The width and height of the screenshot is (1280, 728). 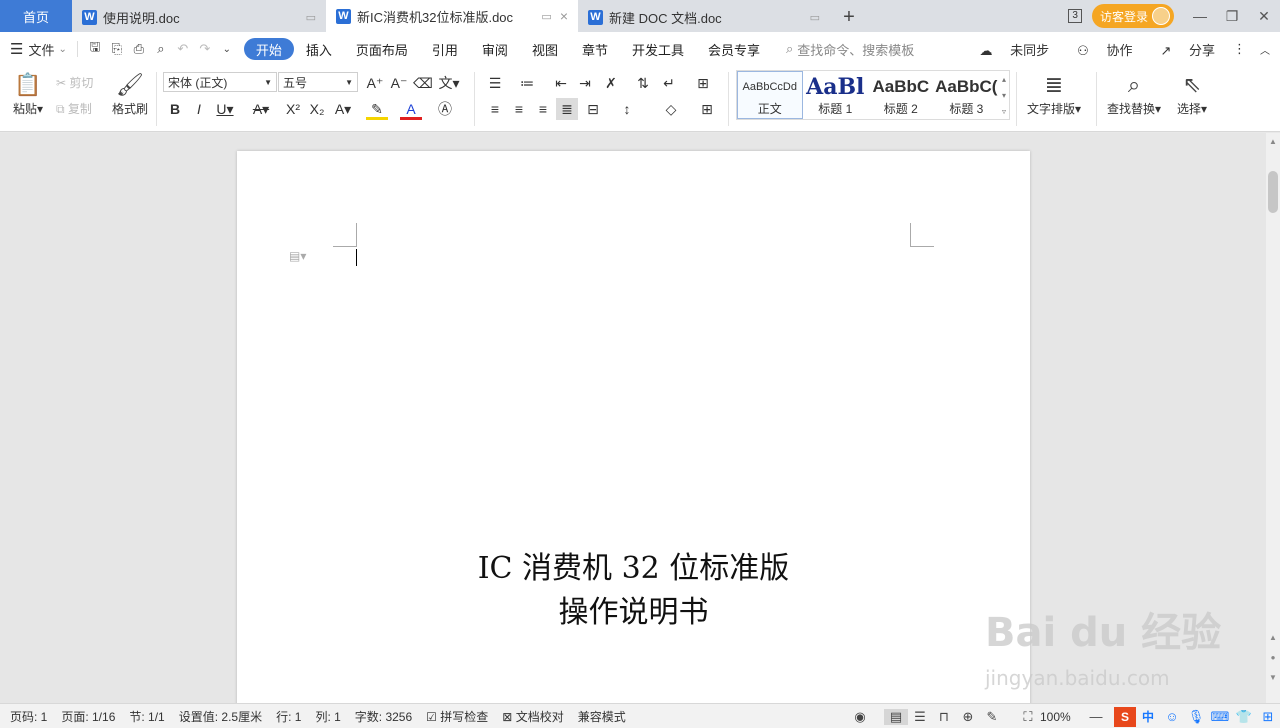 I want to click on clear-format-icon: ⌫, so click(x=423, y=83).